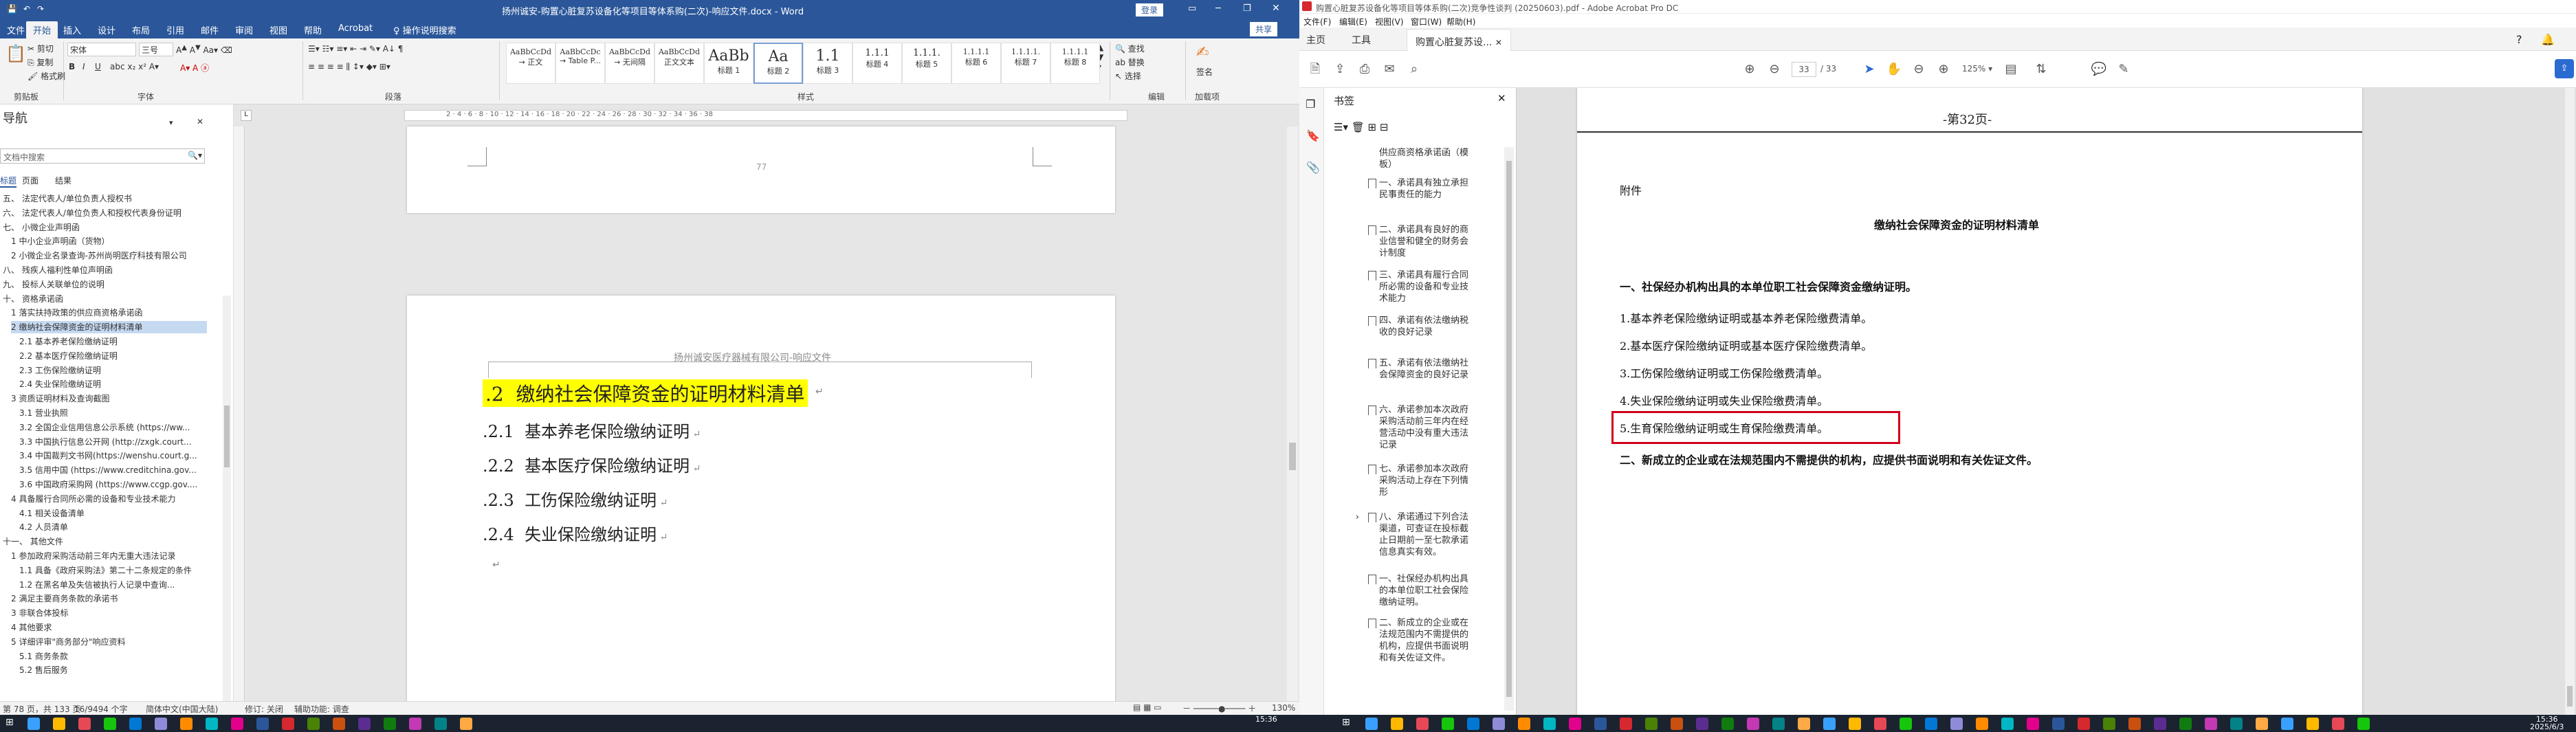  I want to click on heading-level2: .2.1 基本养老保险缴纳证明 ↵, so click(592, 430).